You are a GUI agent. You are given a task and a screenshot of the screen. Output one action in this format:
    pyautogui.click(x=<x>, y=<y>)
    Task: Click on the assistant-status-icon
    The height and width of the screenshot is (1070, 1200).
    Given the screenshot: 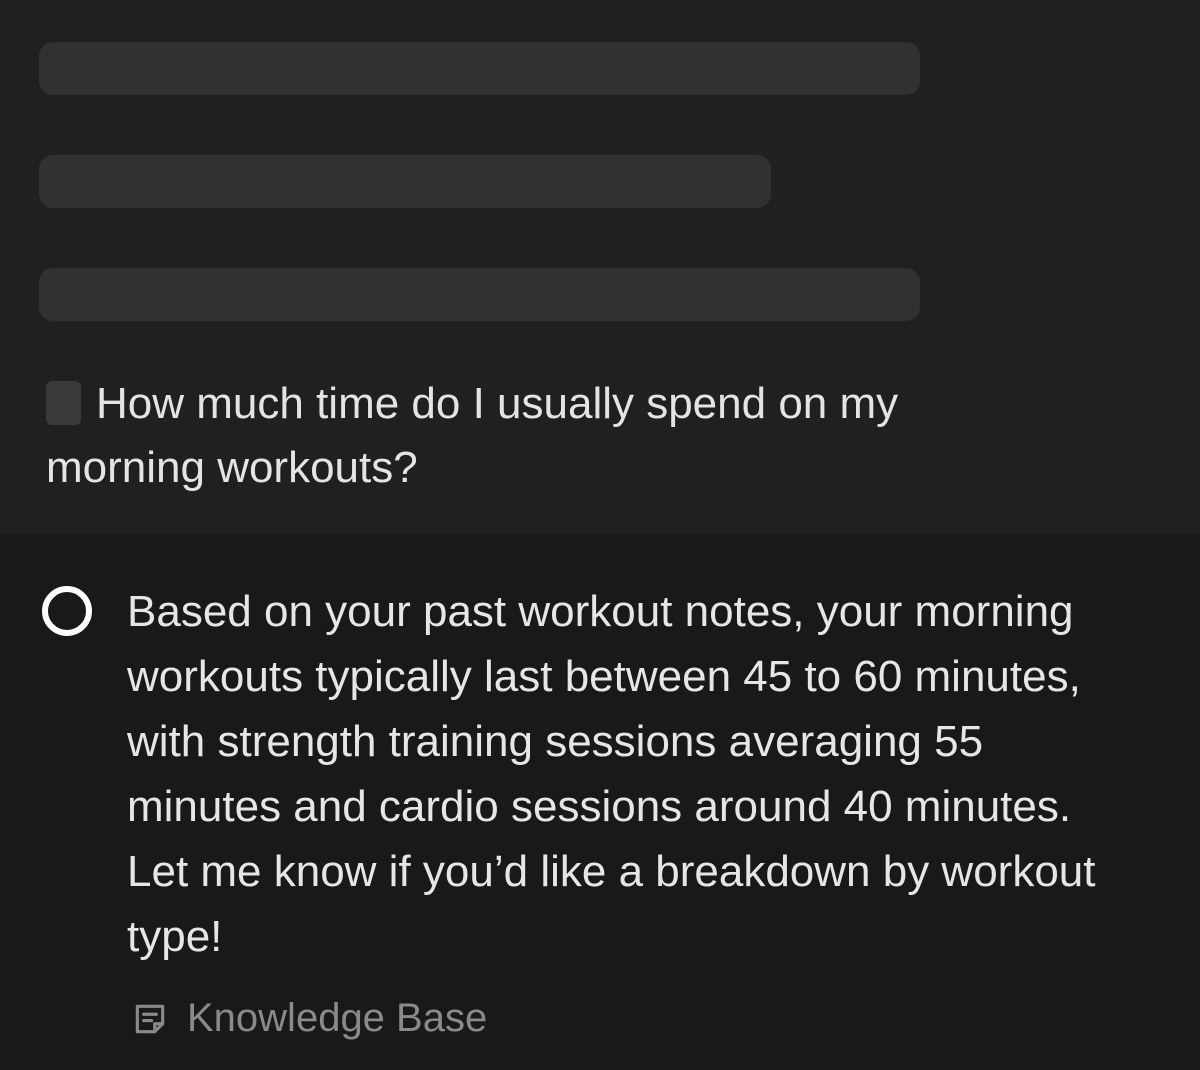 What is the action you would take?
    pyautogui.click(x=67, y=611)
    